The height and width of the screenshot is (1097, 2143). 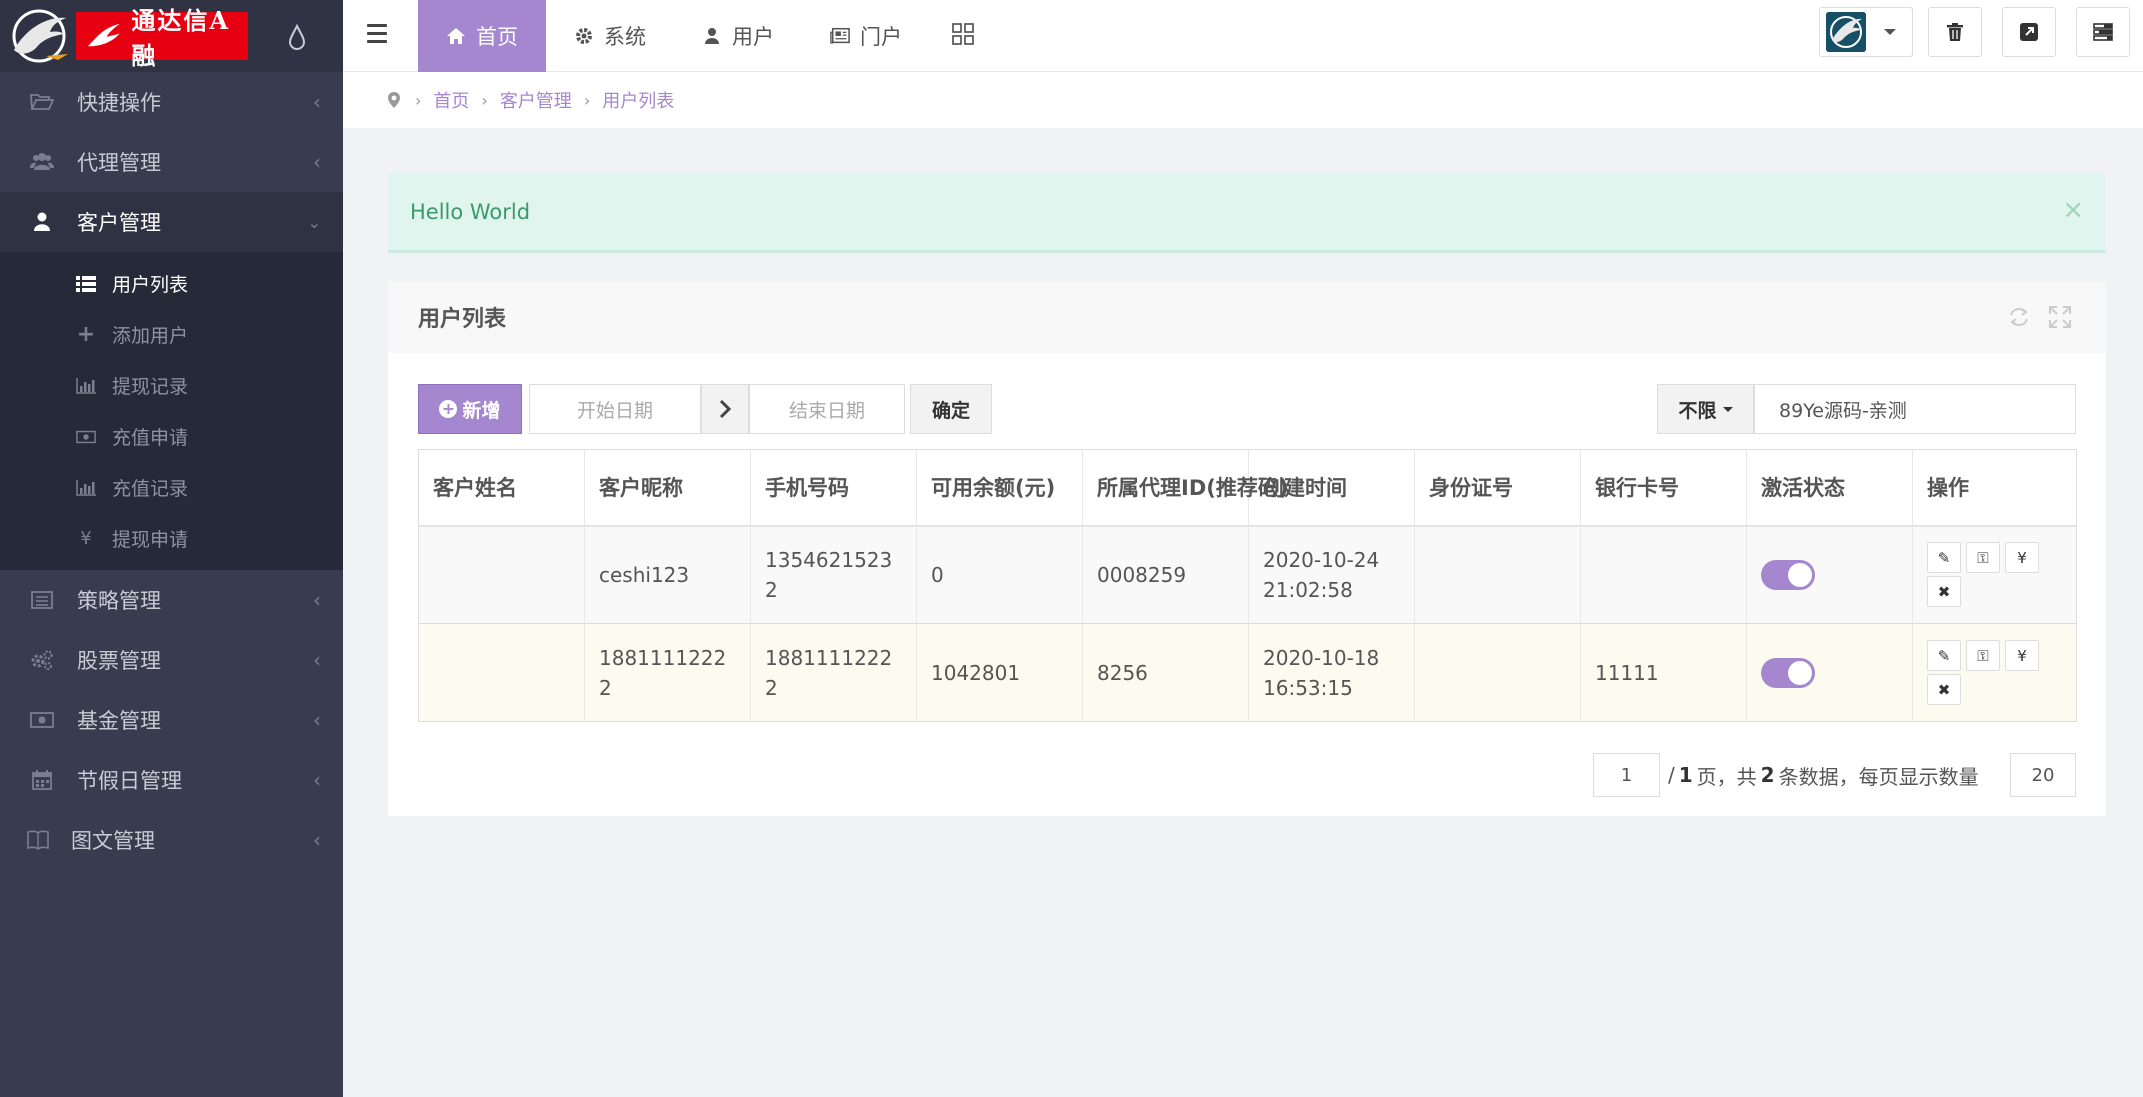 What do you see at coordinates (827, 409) in the screenshot?
I see `end-date-input: 结束日期` at bounding box center [827, 409].